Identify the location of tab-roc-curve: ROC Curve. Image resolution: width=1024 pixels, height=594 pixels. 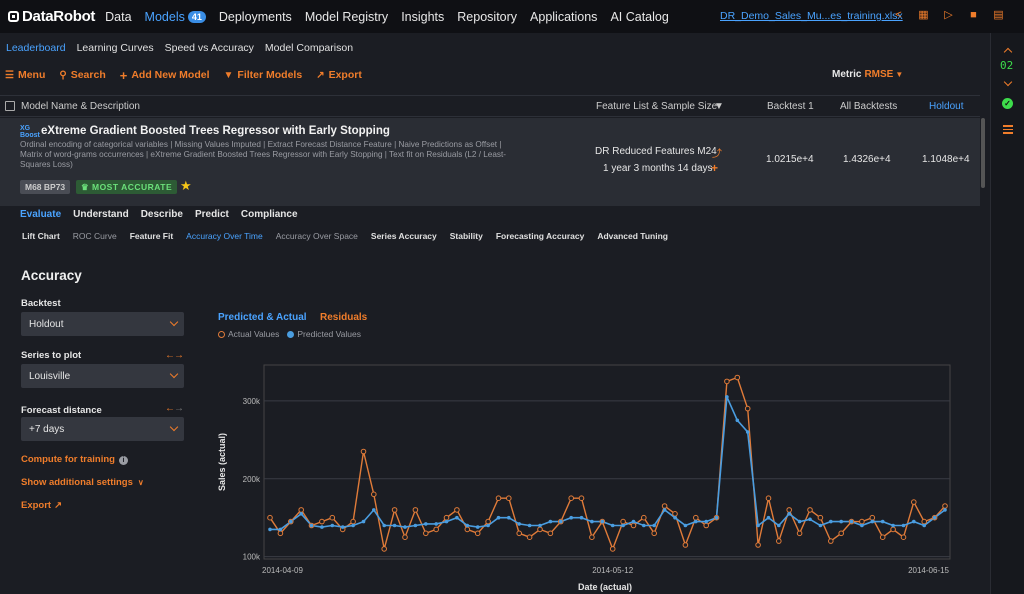
(95, 236).